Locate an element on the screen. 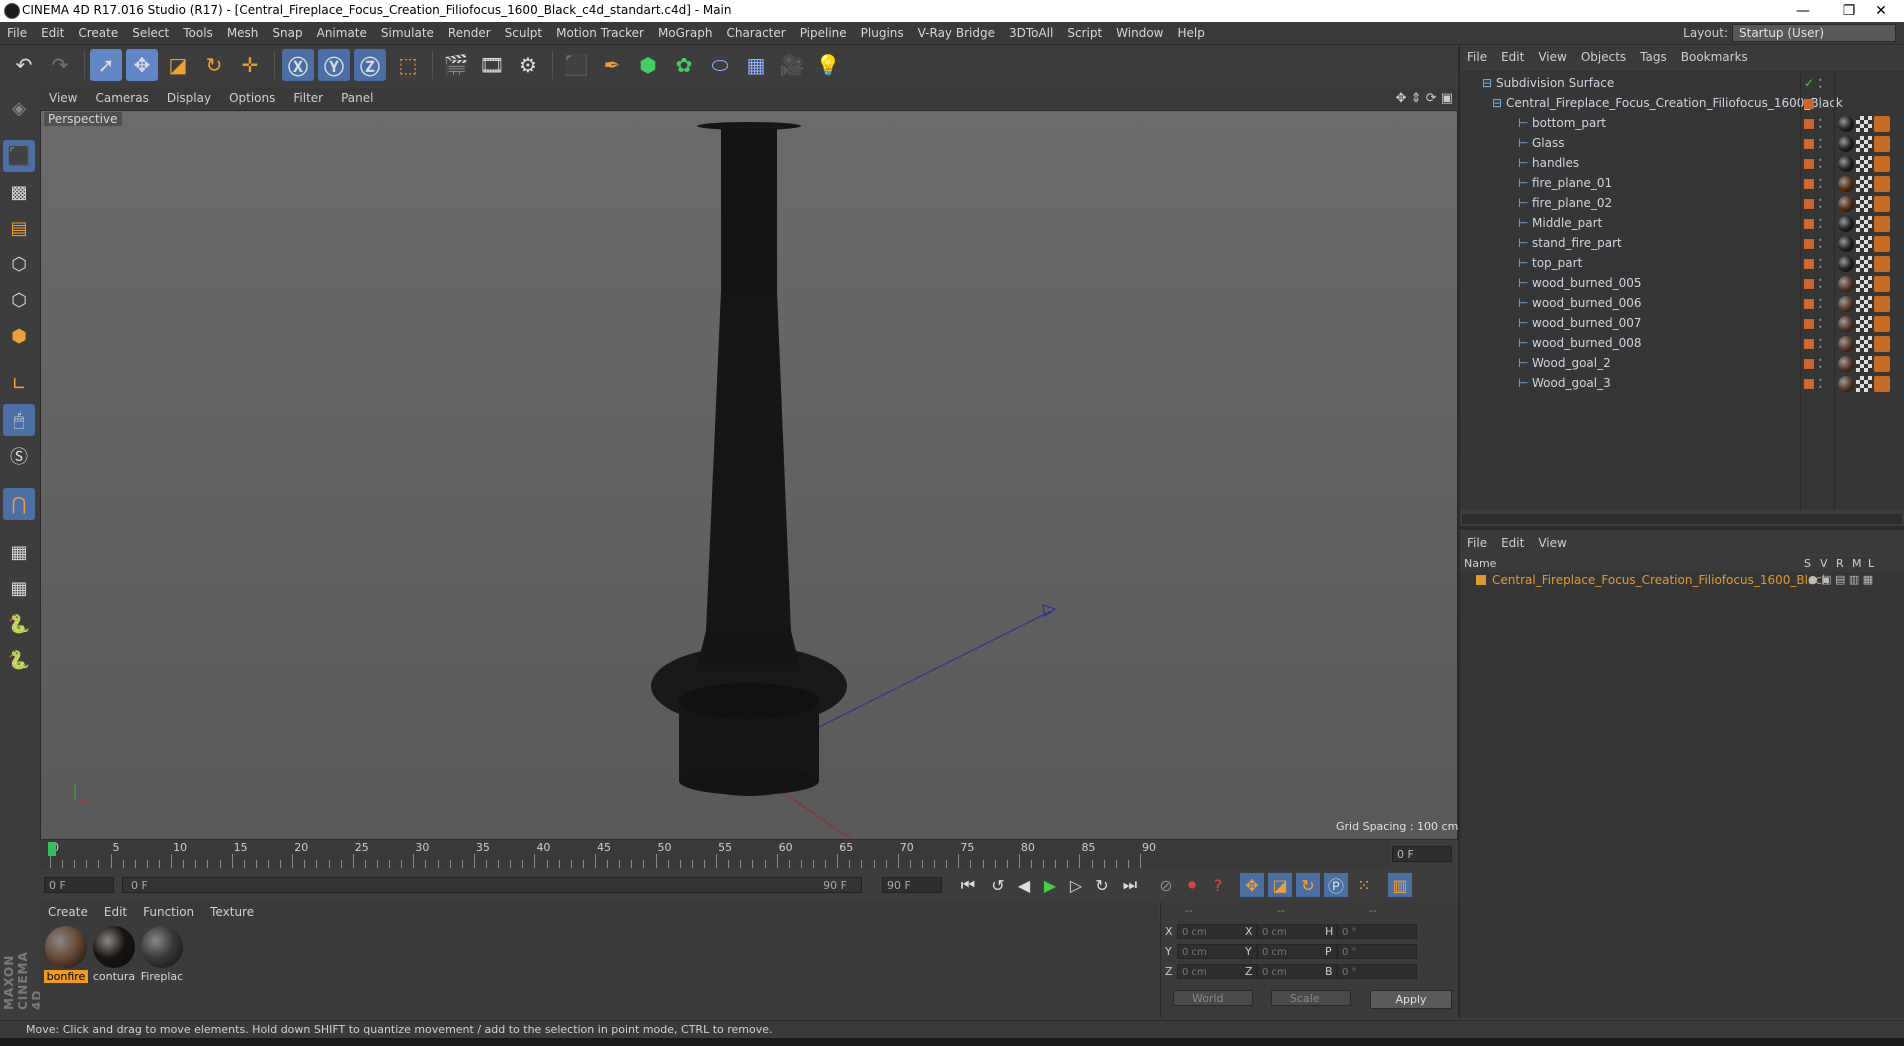 The height and width of the screenshot is (1046, 1904). key-parameter-icon: Ⓟ is located at coordinates (1336, 885).